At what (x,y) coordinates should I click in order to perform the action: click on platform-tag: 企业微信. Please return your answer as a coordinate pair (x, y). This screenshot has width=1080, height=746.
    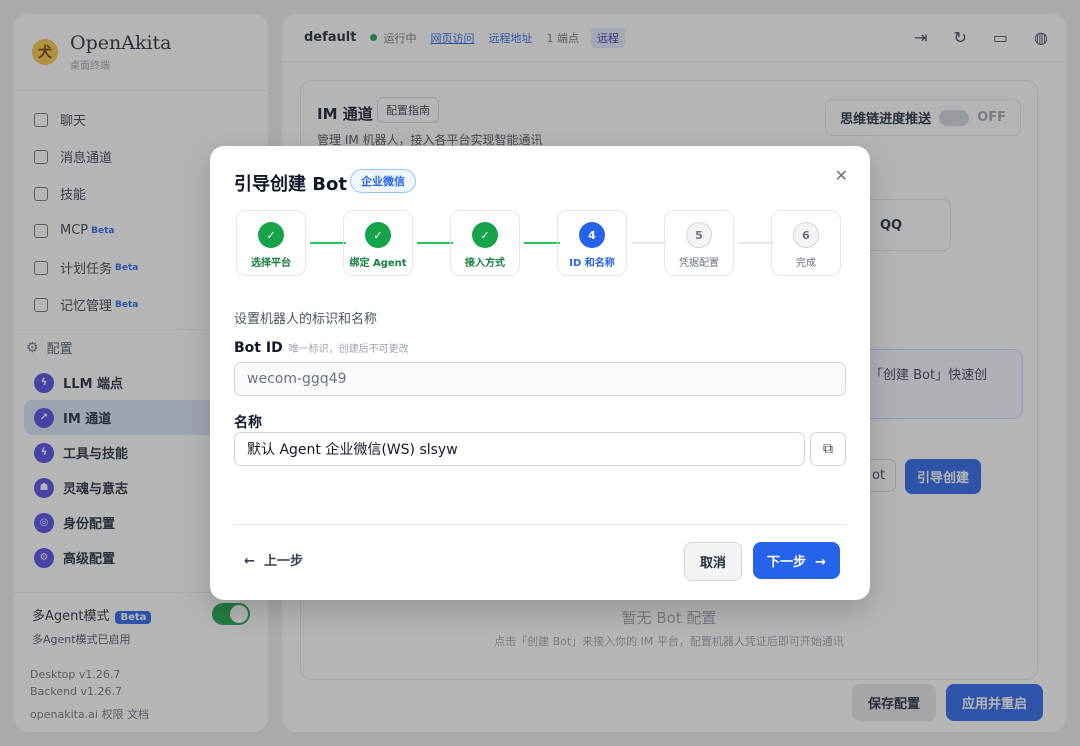
    Looking at the image, I should click on (383, 181).